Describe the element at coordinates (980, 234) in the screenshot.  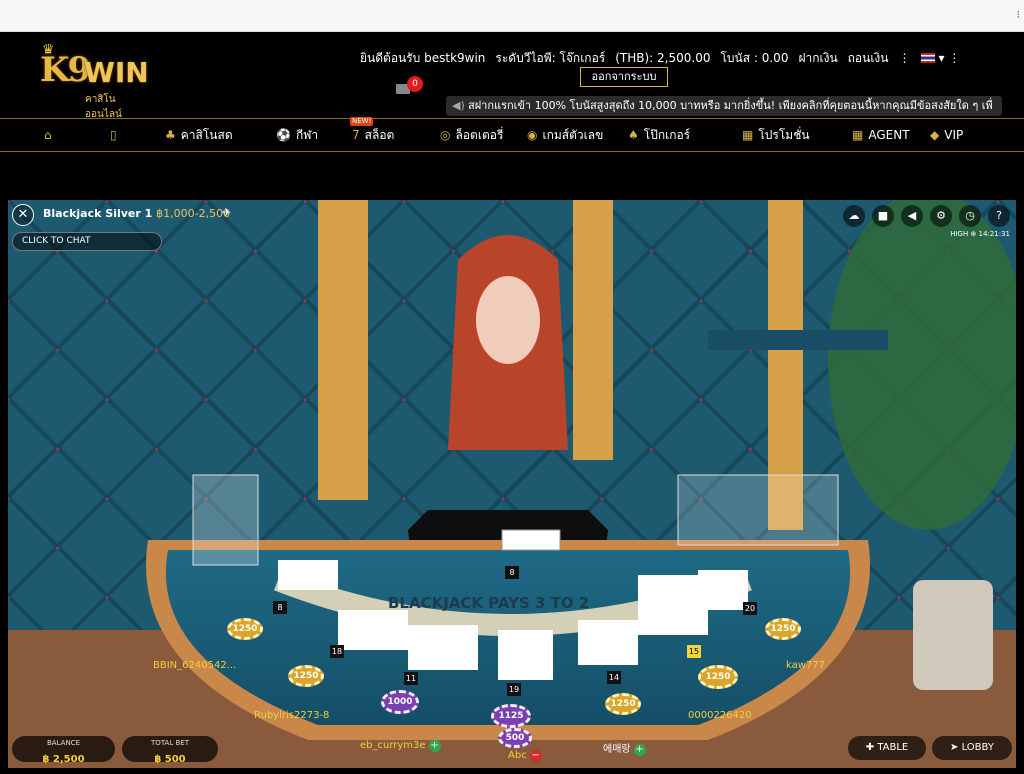
I see `game-clock: HIGH ⊕ 14:21:31` at that location.